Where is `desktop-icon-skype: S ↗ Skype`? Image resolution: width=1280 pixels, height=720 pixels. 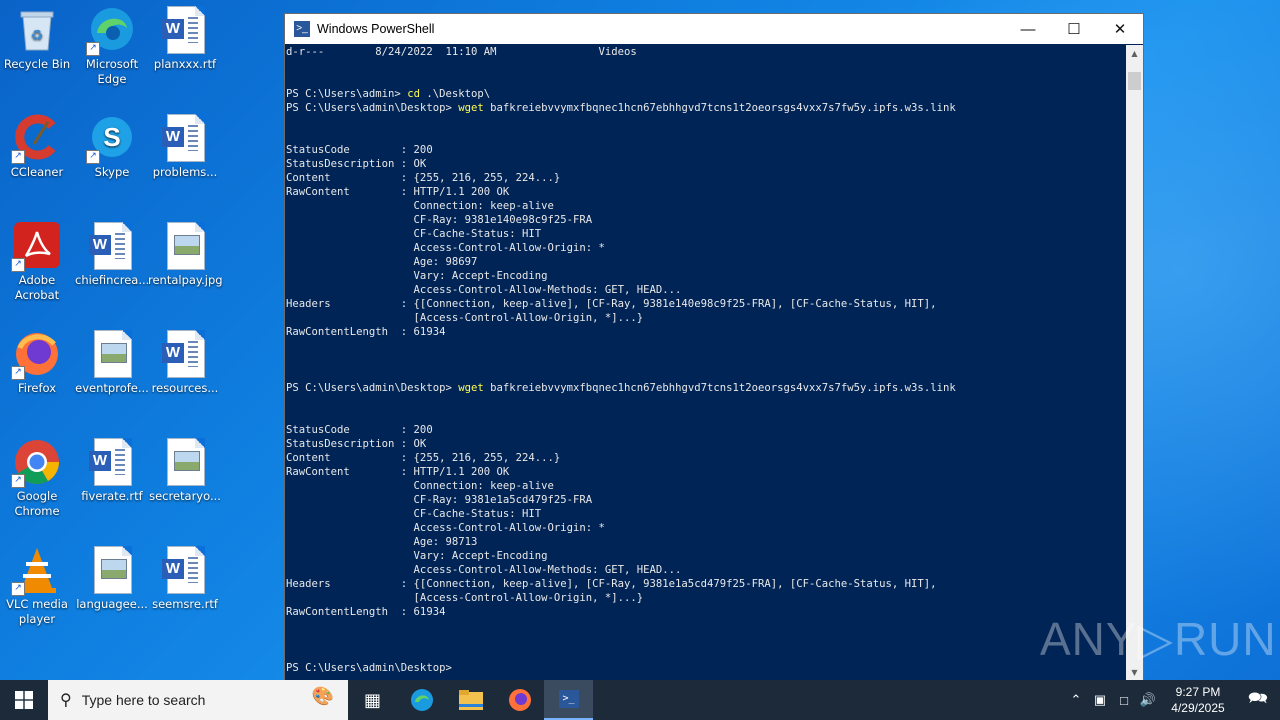 desktop-icon-skype: S ↗ Skype is located at coordinates (112, 147).